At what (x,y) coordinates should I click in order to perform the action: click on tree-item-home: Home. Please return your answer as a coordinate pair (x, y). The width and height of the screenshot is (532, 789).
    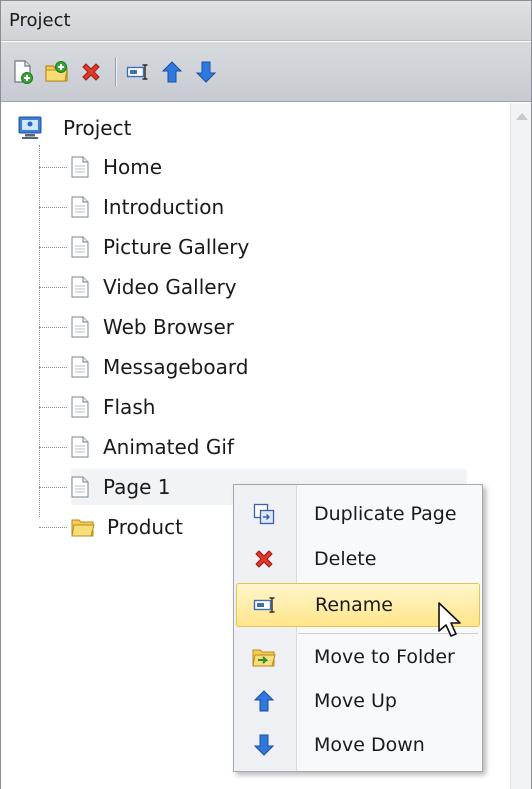
    Looking at the image, I should click on (108, 167).